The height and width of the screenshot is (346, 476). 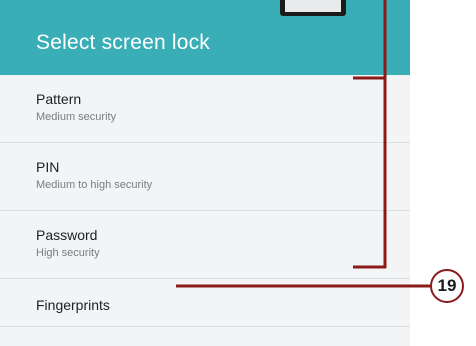 I want to click on option-title: Pattern, so click(x=59, y=99).